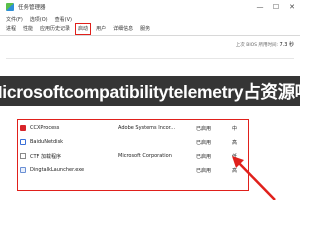 This screenshot has width=320, height=240. Describe the element at coordinates (123, 29) in the screenshot. I see `tab-details: 详细信息` at that location.